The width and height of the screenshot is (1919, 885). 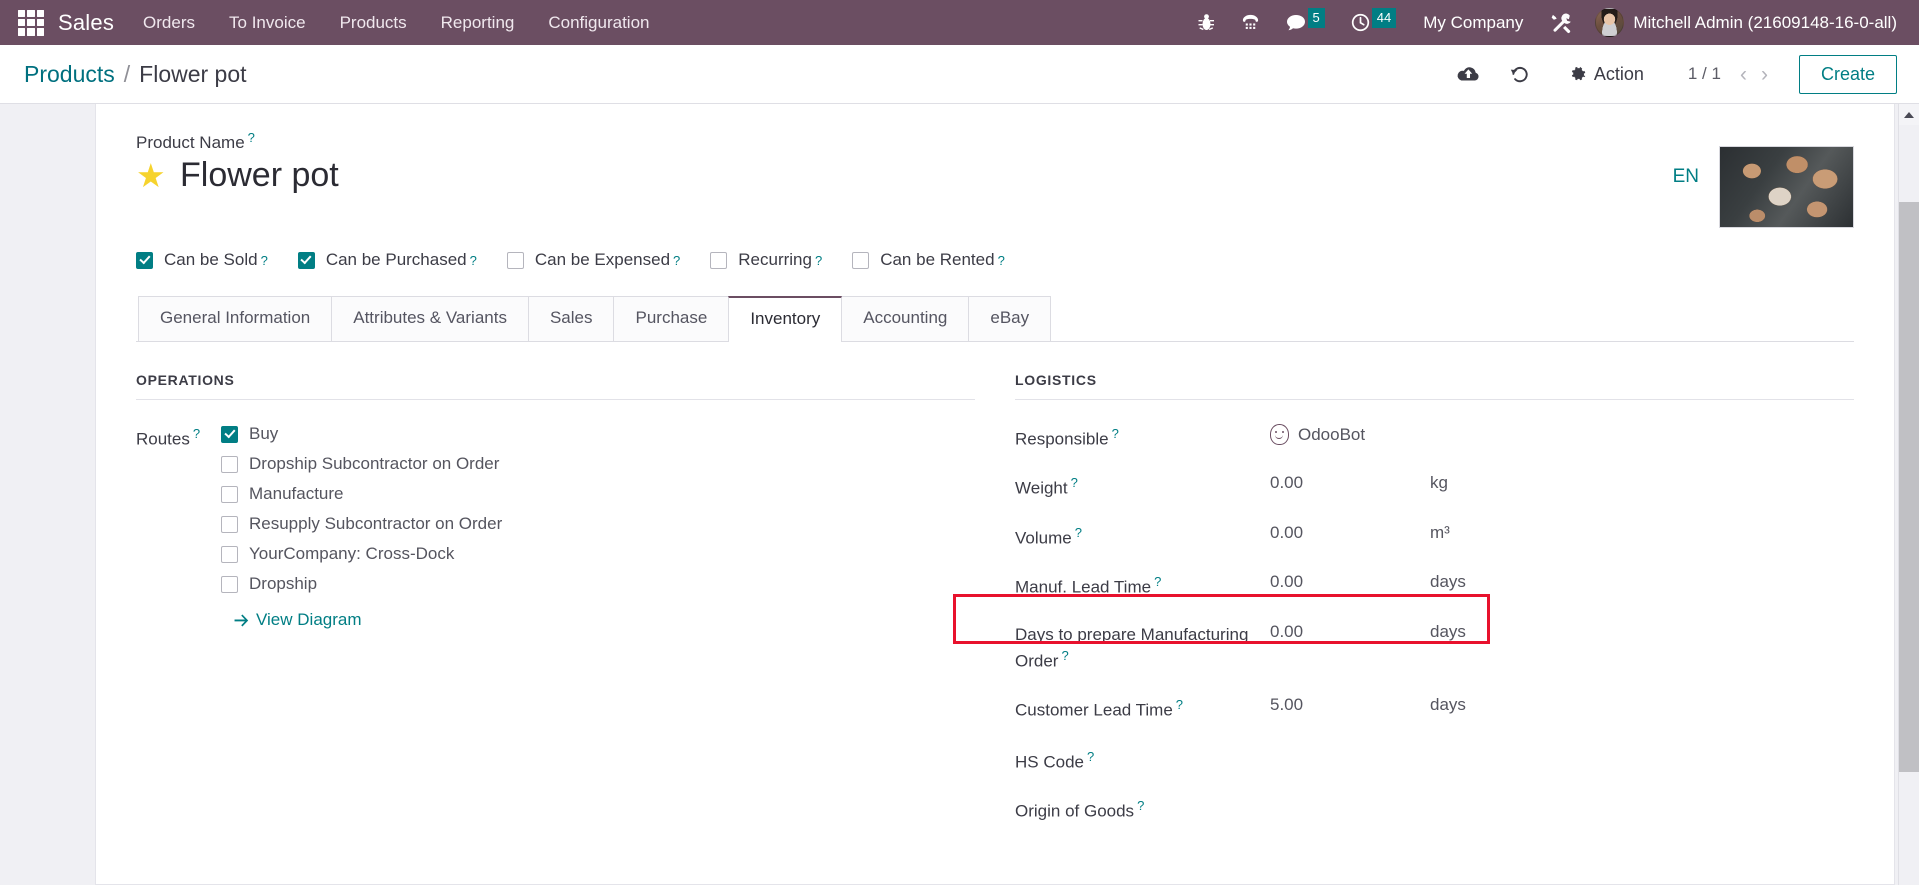 What do you see at coordinates (151, 175) in the screenshot?
I see `favorite-star-icon: ★` at bounding box center [151, 175].